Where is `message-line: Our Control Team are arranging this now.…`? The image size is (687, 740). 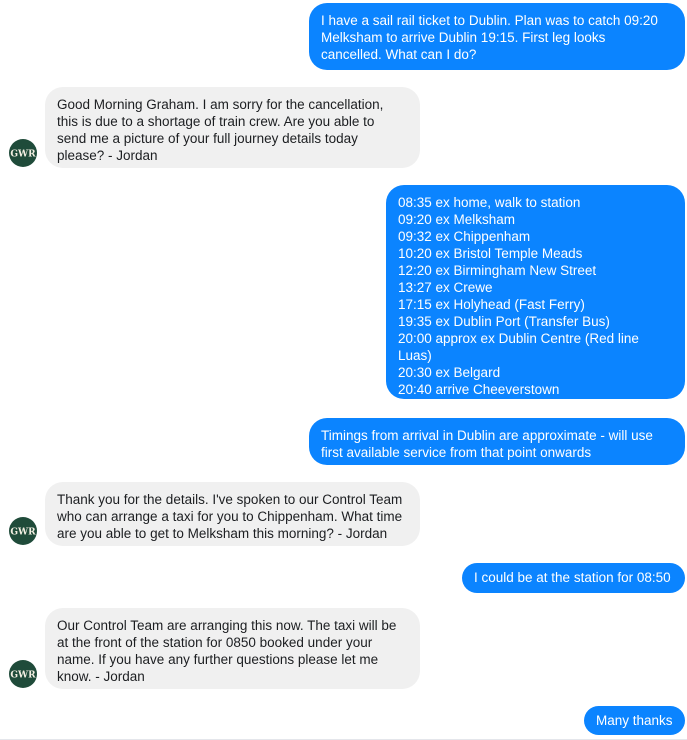
message-line: Our Control Team are arranging this now.… is located at coordinates (227, 625).